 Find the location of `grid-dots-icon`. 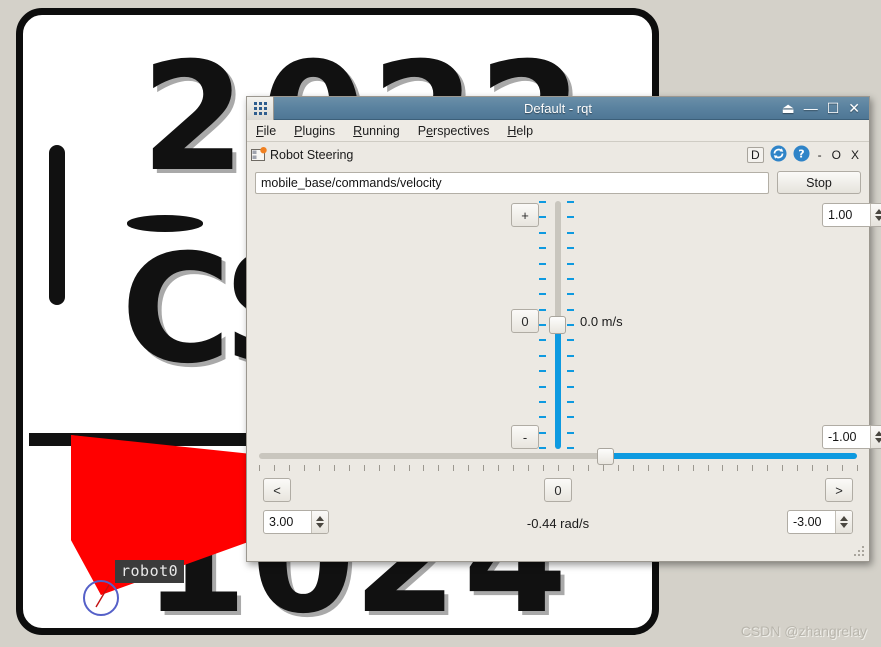

grid-dots-icon is located at coordinates (260, 108).